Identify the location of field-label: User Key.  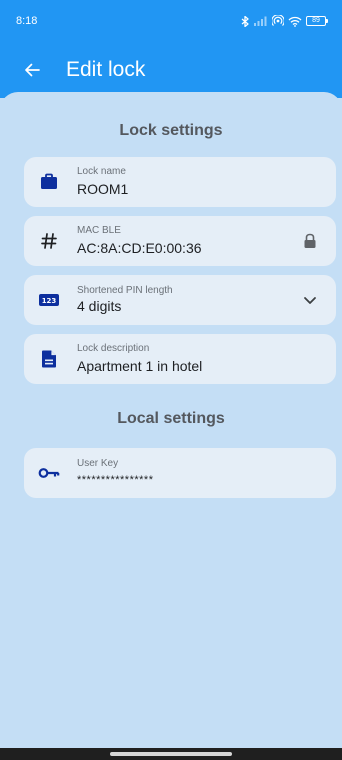
(98, 463).